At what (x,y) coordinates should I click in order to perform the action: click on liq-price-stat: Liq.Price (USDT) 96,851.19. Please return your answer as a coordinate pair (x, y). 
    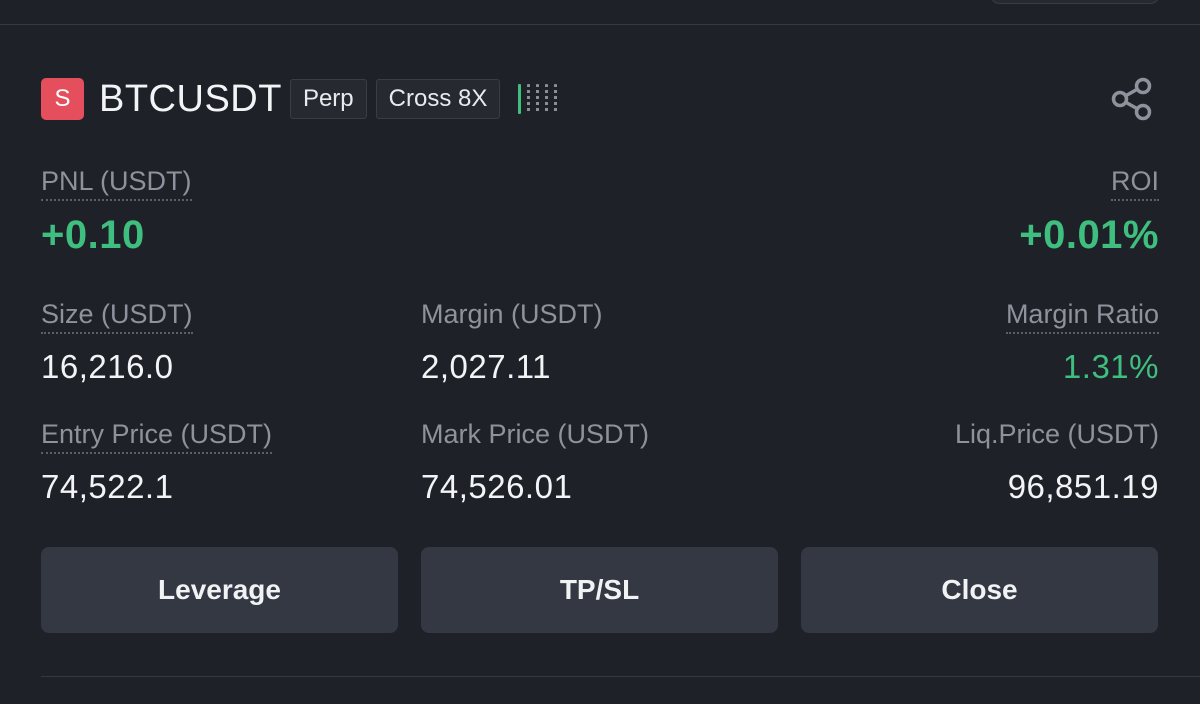
    Looking at the image, I should click on (1057, 462).